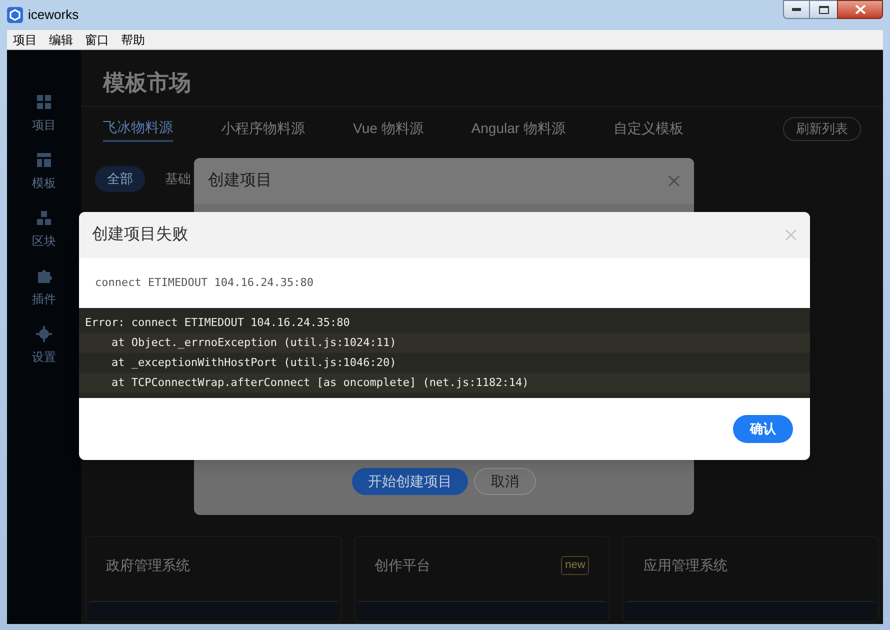  What do you see at coordinates (44, 218) in the screenshot?
I see `blocks-icon` at bounding box center [44, 218].